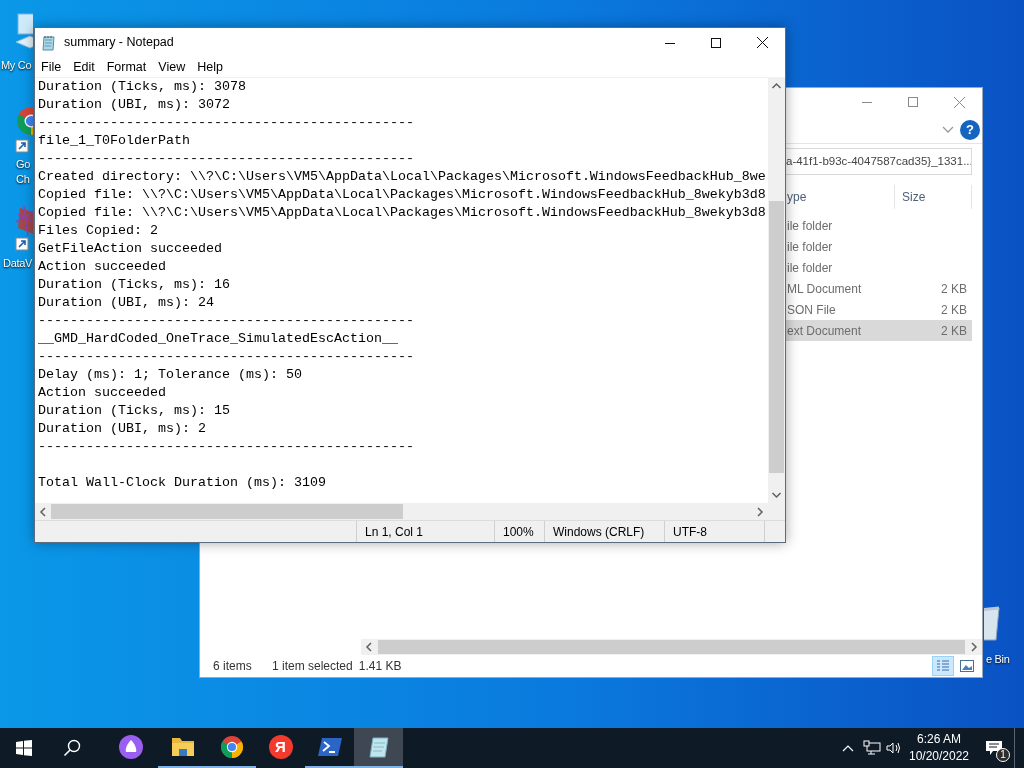 This screenshot has height=768, width=1024. I want to click on text-line: Duration (UBI, ms): 3072, so click(134, 105).